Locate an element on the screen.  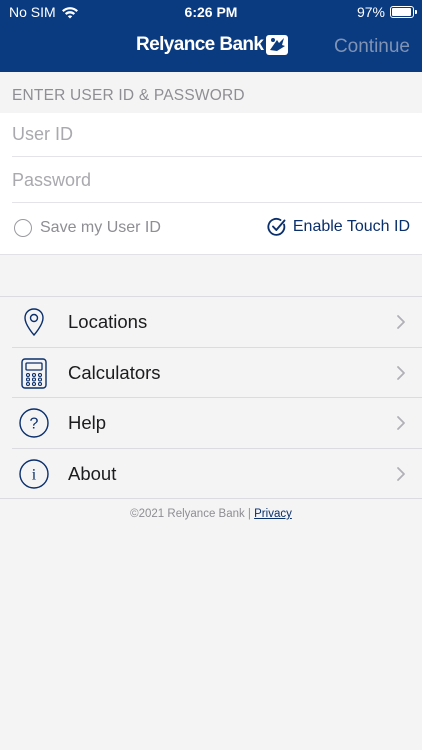
battery-icon is located at coordinates (403, 12).